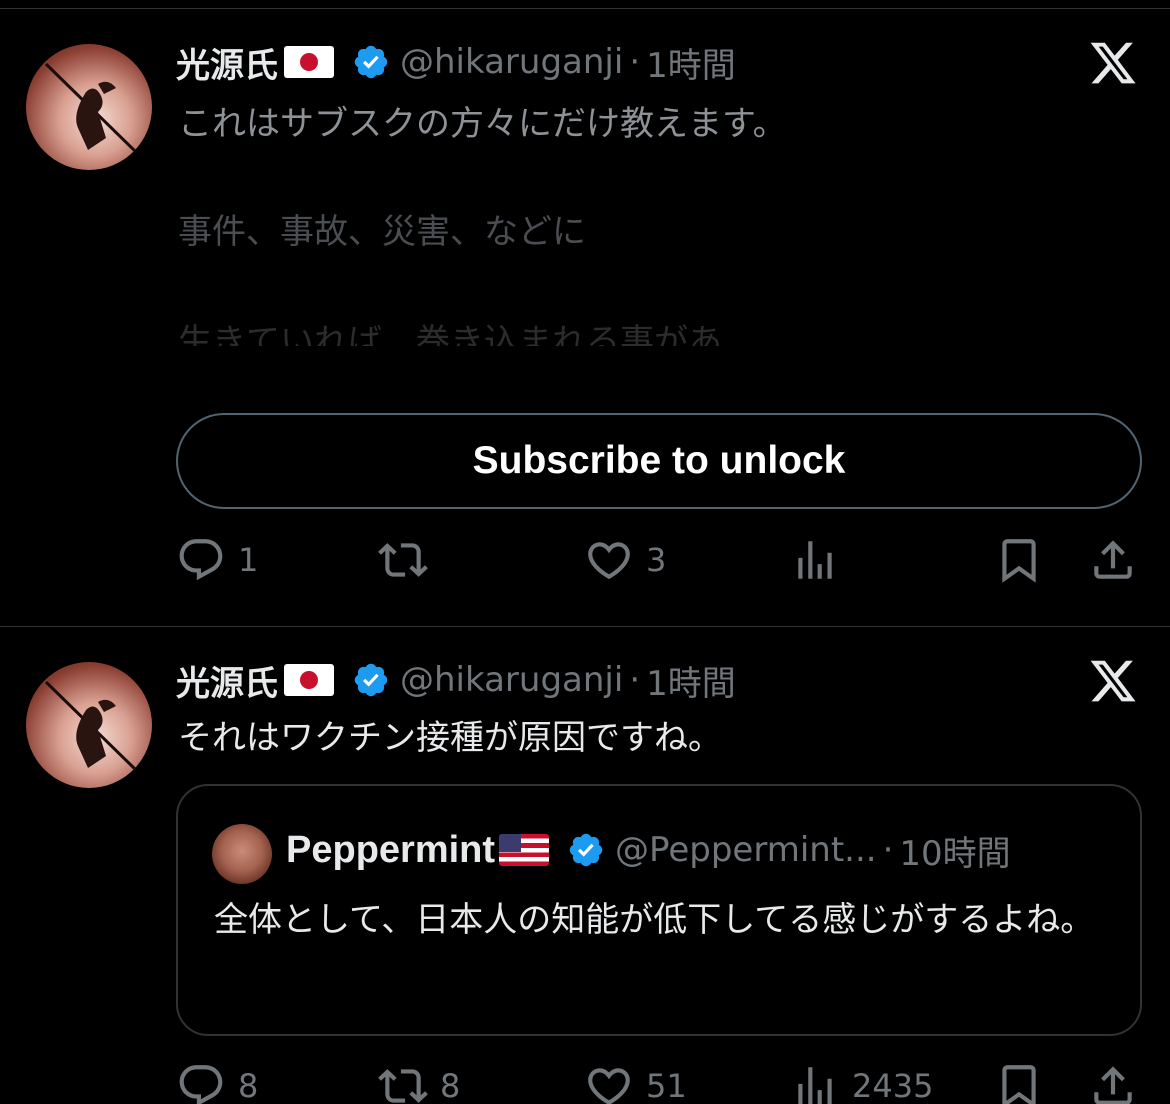 The image size is (1170, 1104). Describe the element at coordinates (450, 738) in the screenshot. I see `tweet-text: それはワクチン接種が原因ですね。` at that location.